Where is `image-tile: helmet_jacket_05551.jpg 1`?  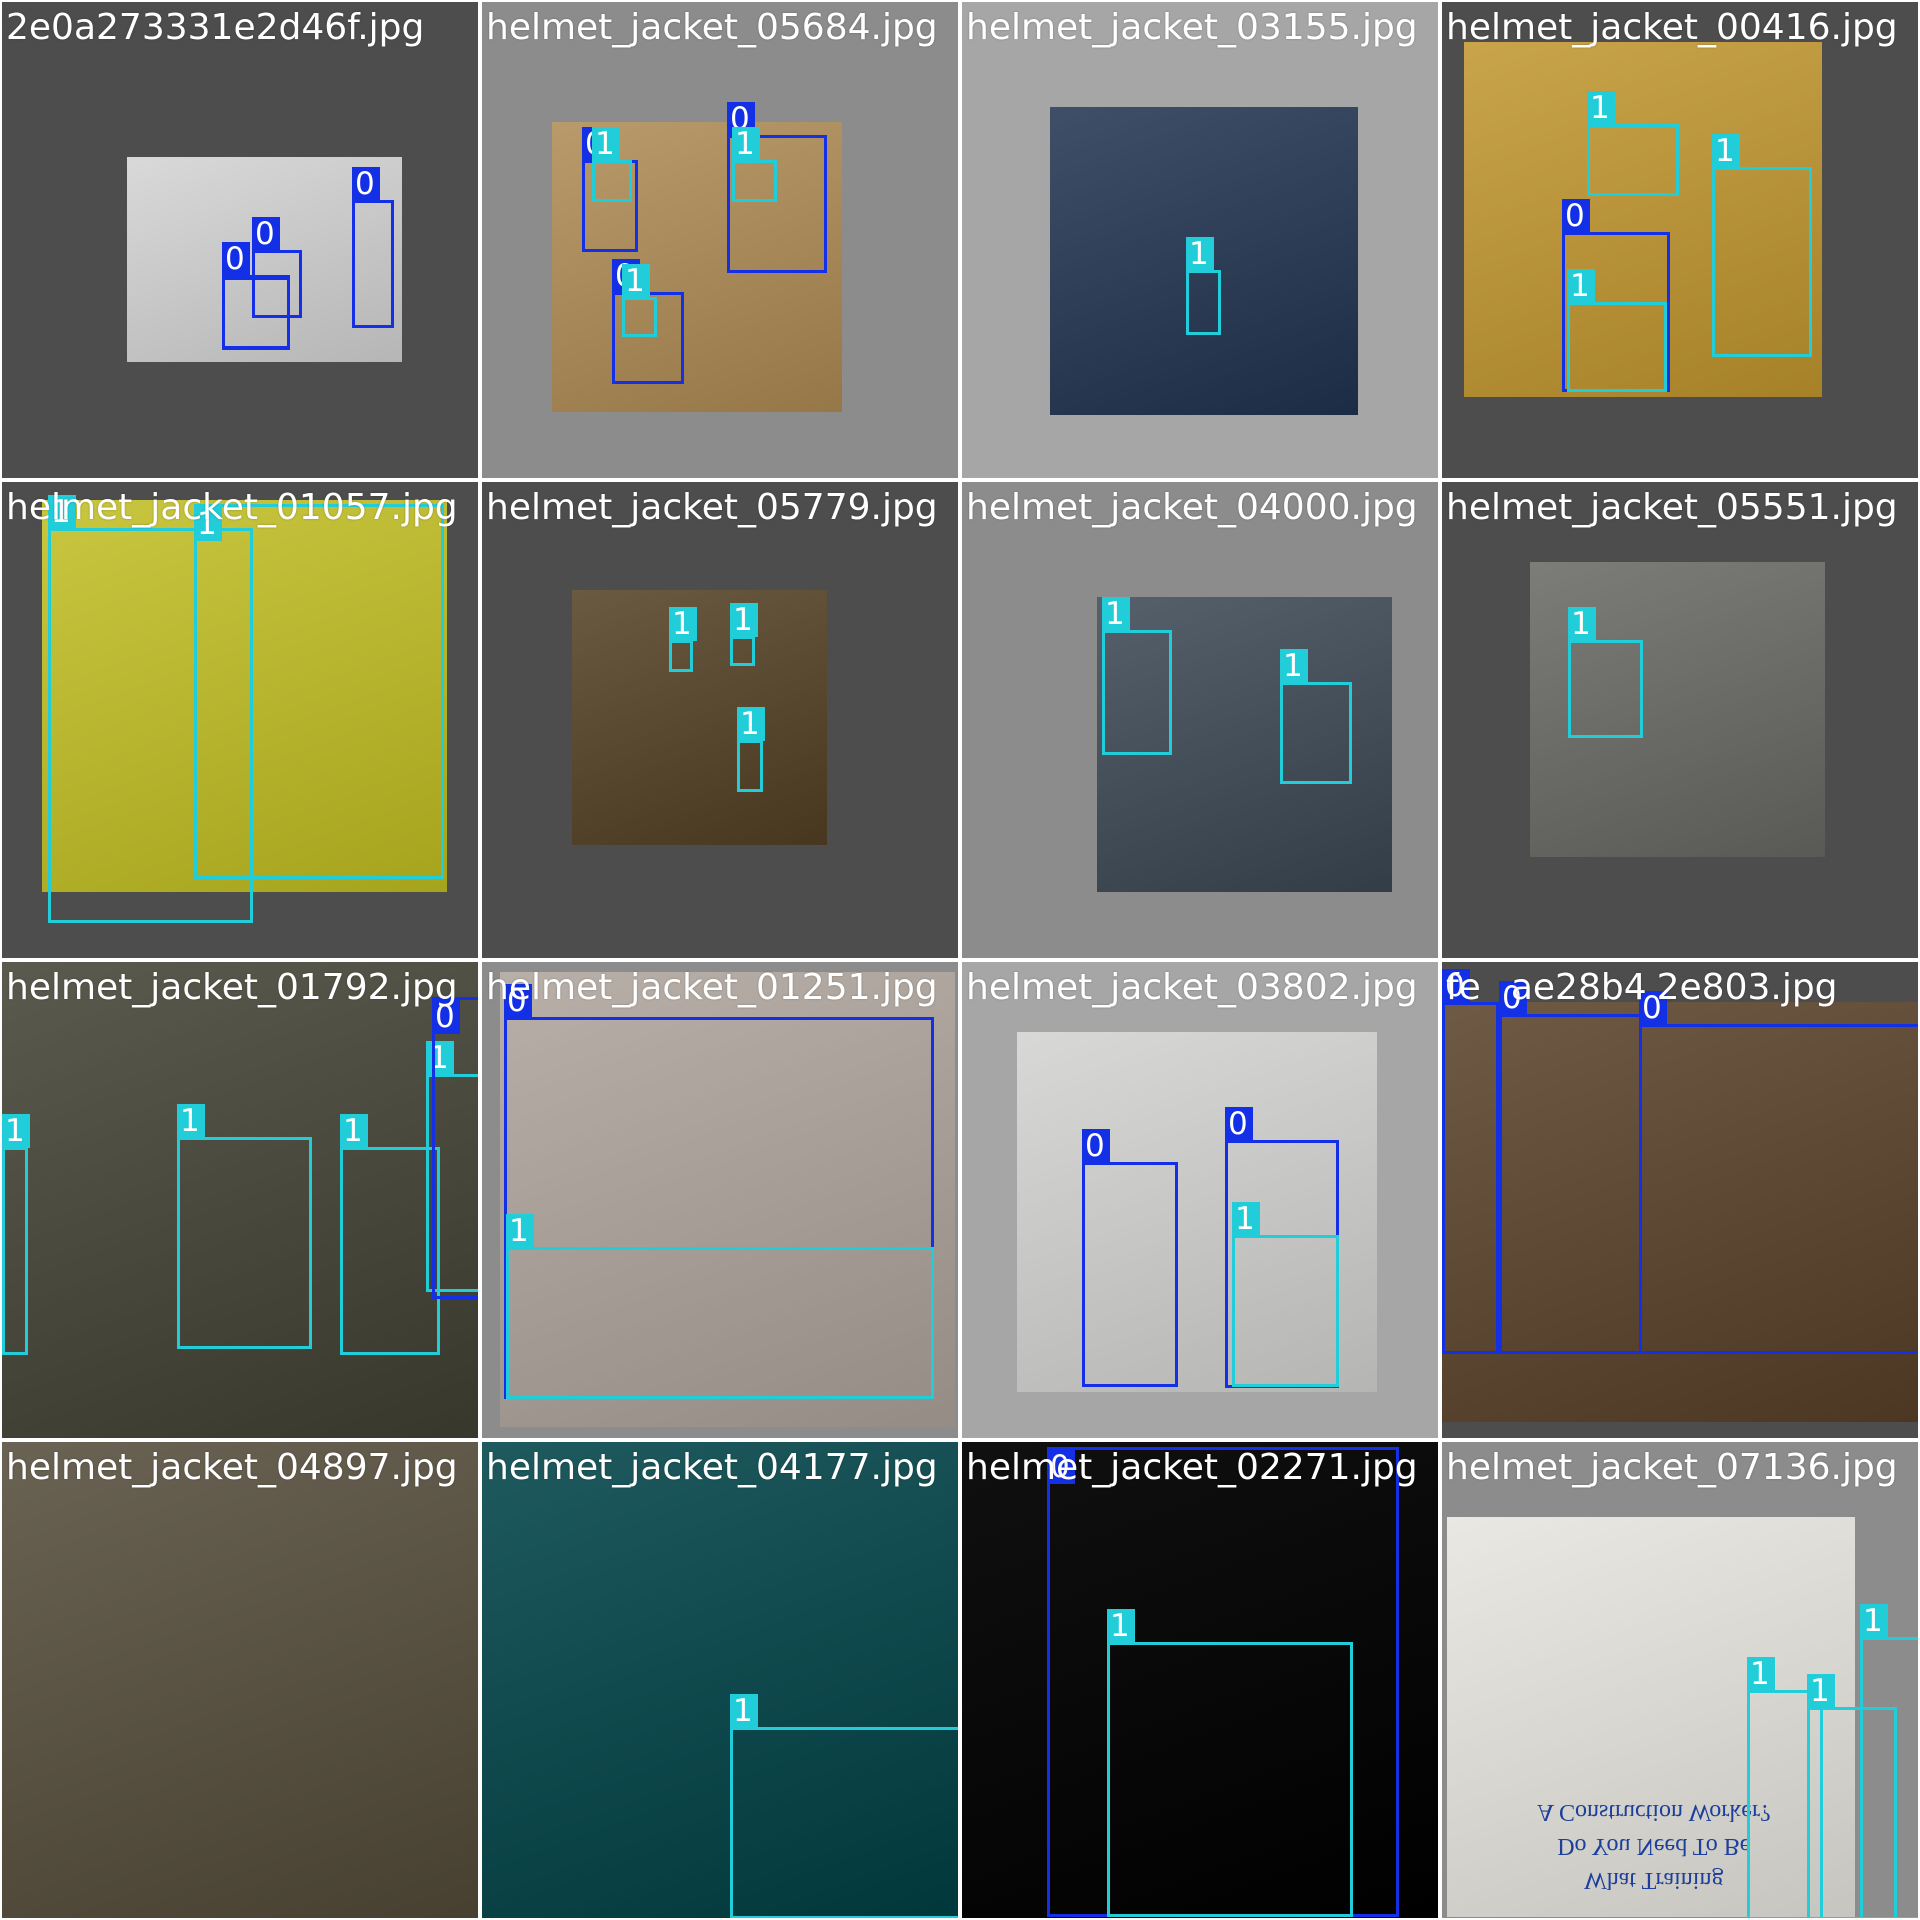
image-tile: helmet_jacket_05551.jpg 1 is located at coordinates (1680, 720).